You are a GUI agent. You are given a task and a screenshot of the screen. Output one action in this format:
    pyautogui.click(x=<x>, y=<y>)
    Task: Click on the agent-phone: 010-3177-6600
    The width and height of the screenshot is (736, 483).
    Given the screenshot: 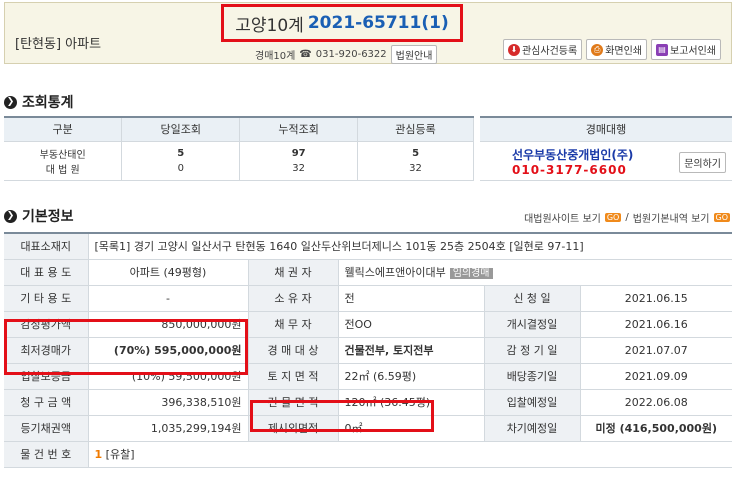 What is the action you would take?
    pyautogui.click(x=569, y=170)
    